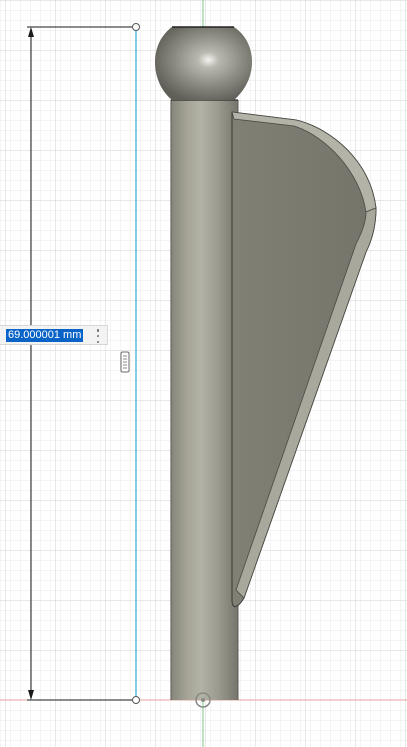 The width and height of the screenshot is (407, 747). I want to click on dimension-value-input: 69.000001 mm, so click(54, 335).